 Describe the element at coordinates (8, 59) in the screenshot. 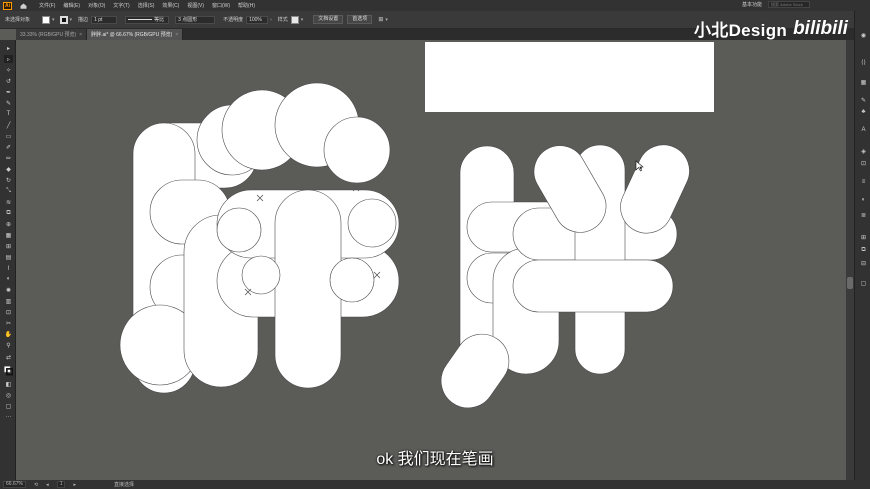

I see `direct-selection-tool-icon: ▹` at that location.